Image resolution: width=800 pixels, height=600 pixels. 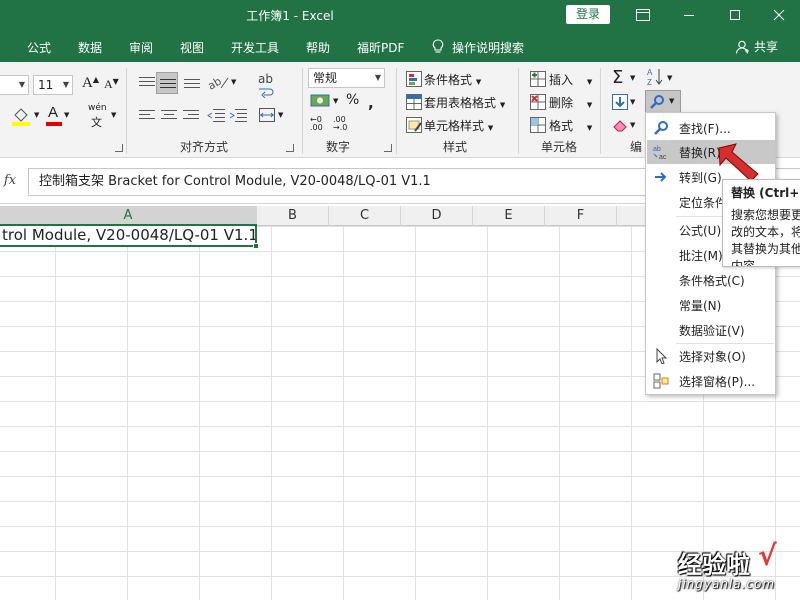 I want to click on conditional-format-icon, so click(x=414, y=80).